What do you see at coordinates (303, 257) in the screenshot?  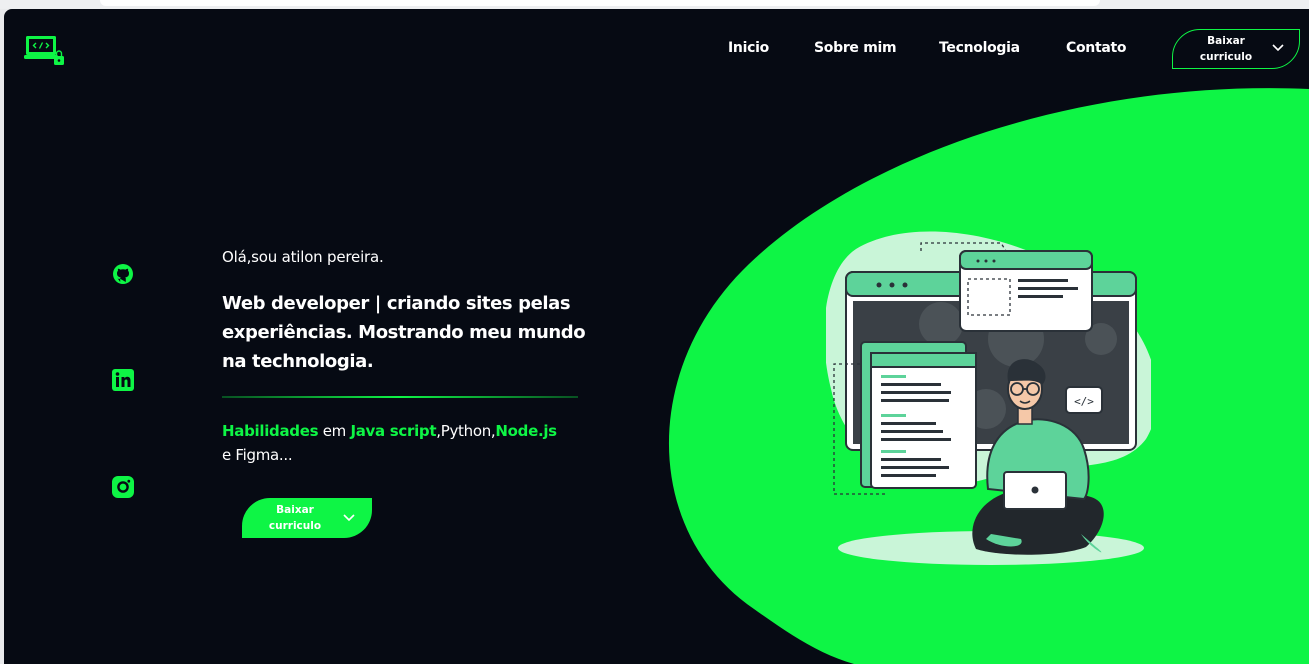 I see `hero-greeting: Olá,sou atilon pereira.` at bounding box center [303, 257].